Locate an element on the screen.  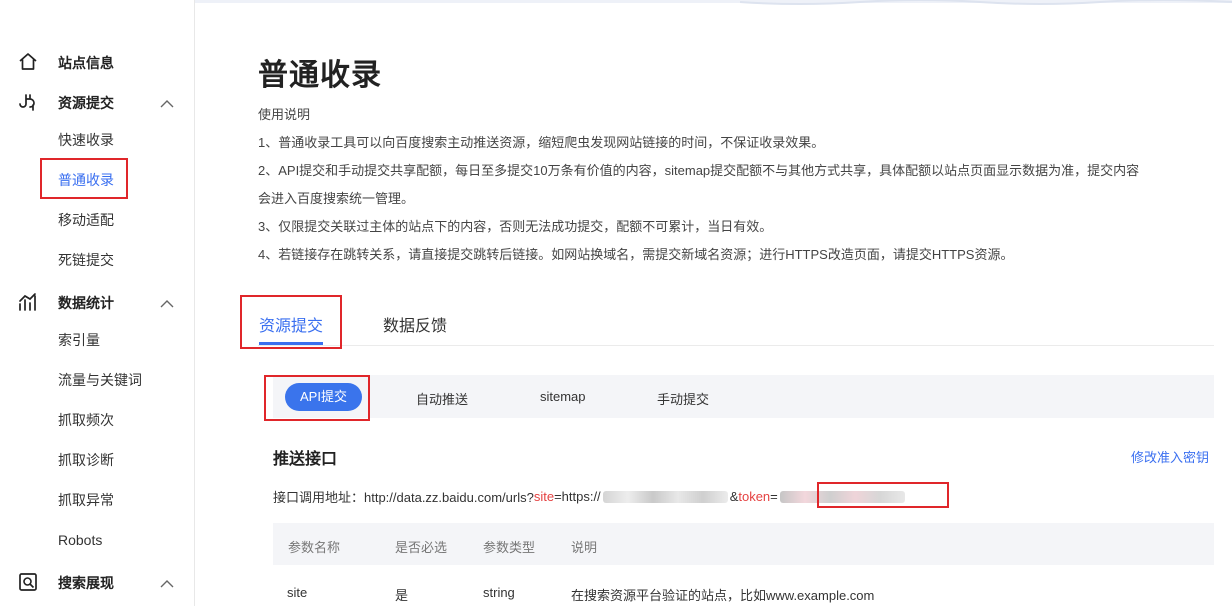
stats-icon is located at coordinates (28, 302).